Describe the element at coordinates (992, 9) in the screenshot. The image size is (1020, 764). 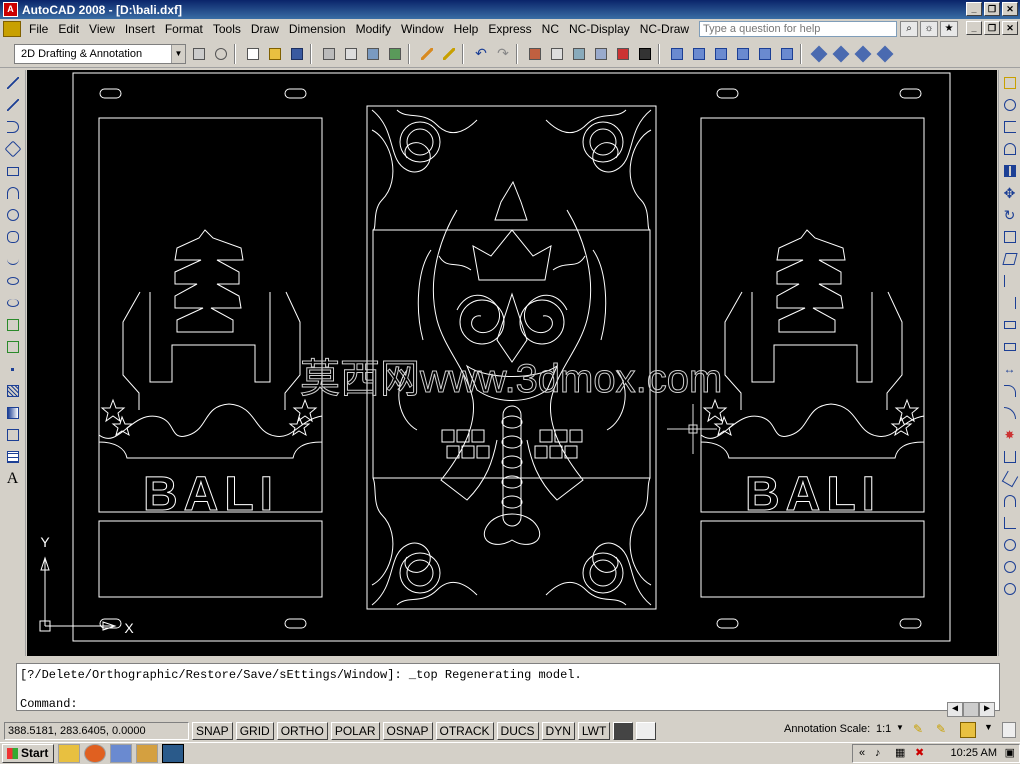
I see `restore-icon: ❐` at that location.